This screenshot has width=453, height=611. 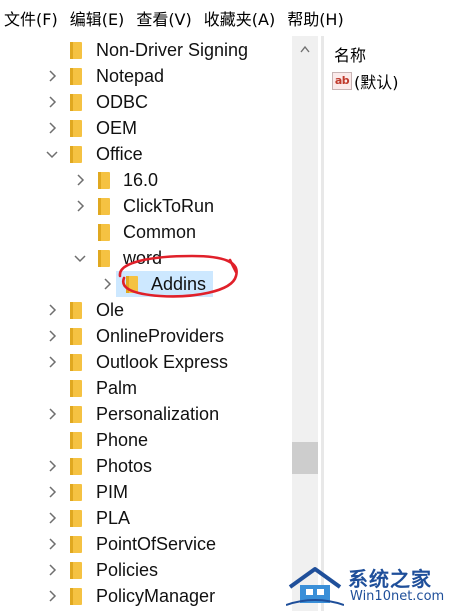 I want to click on watermark-logo: 系统之家 Win10net.com, so click(x=367, y=586).